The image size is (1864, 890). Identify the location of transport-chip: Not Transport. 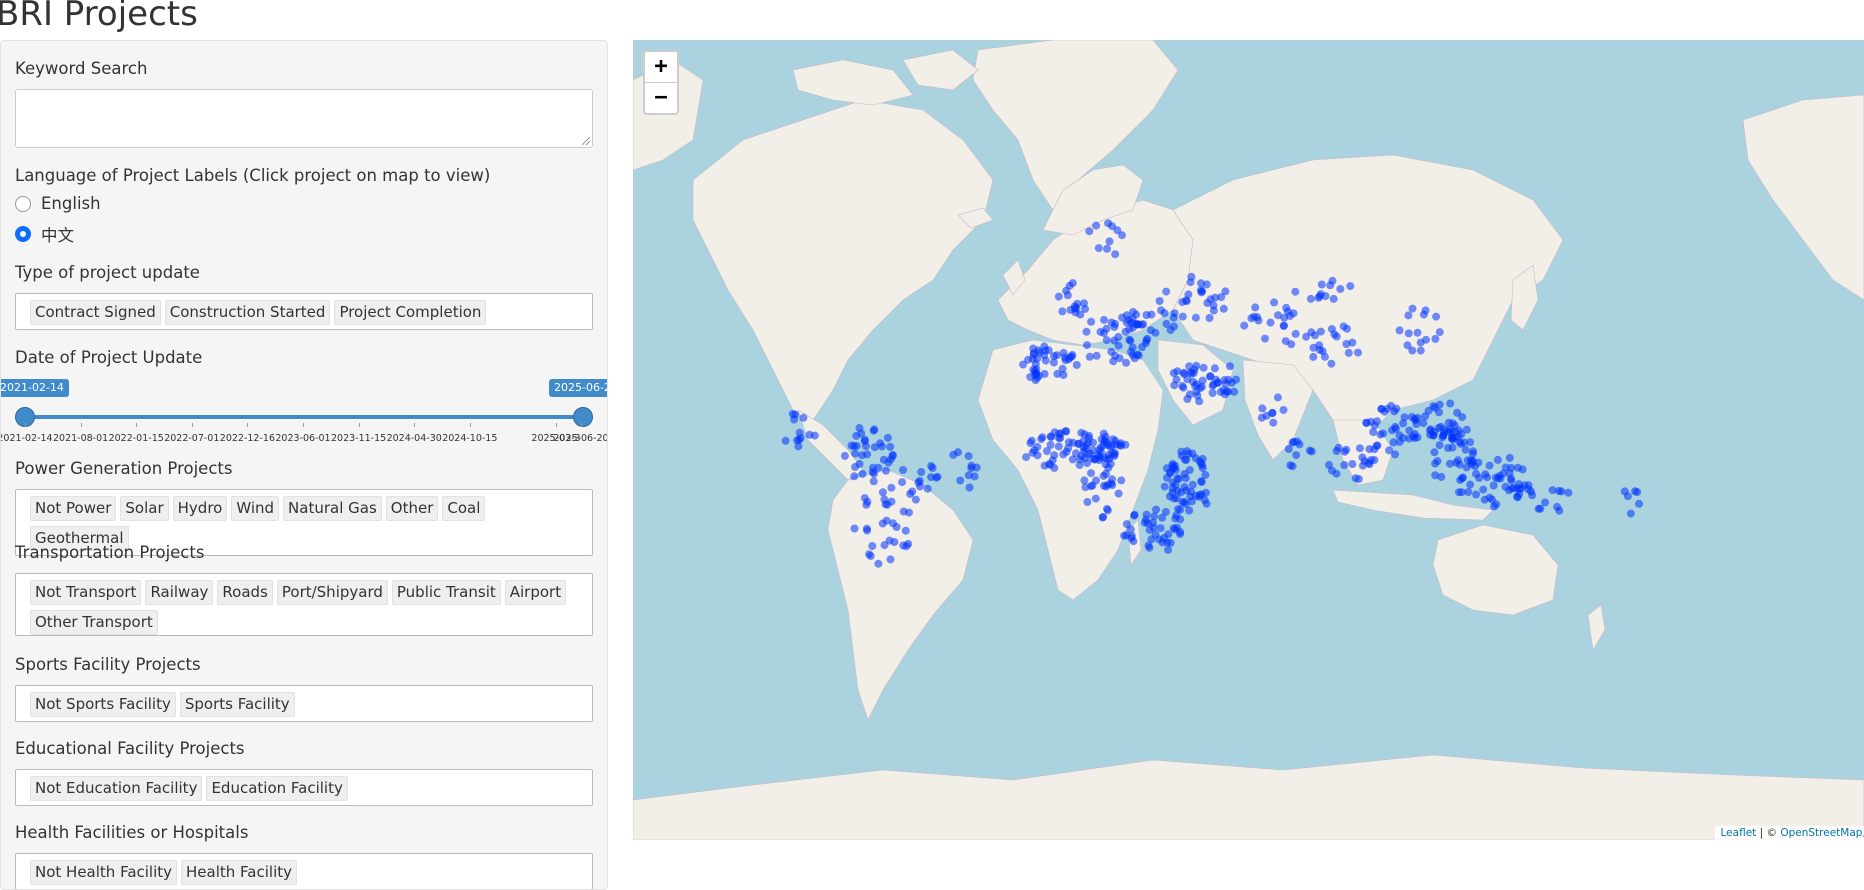
(86, 592).